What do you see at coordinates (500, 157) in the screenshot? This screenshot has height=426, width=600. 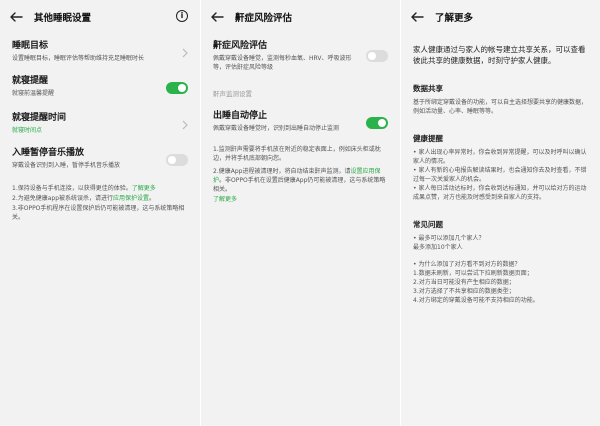 I see `list-item: • 家人出现心率异常时，你会收到异常提醒，可以及时呼叫以确认家人的情况。` at bounding box center [500, 157].